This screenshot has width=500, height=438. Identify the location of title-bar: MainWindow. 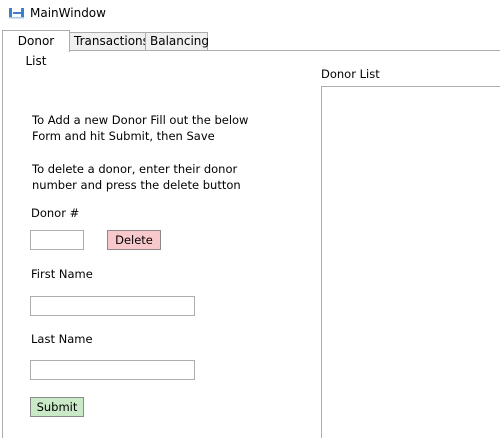
(250, 14).